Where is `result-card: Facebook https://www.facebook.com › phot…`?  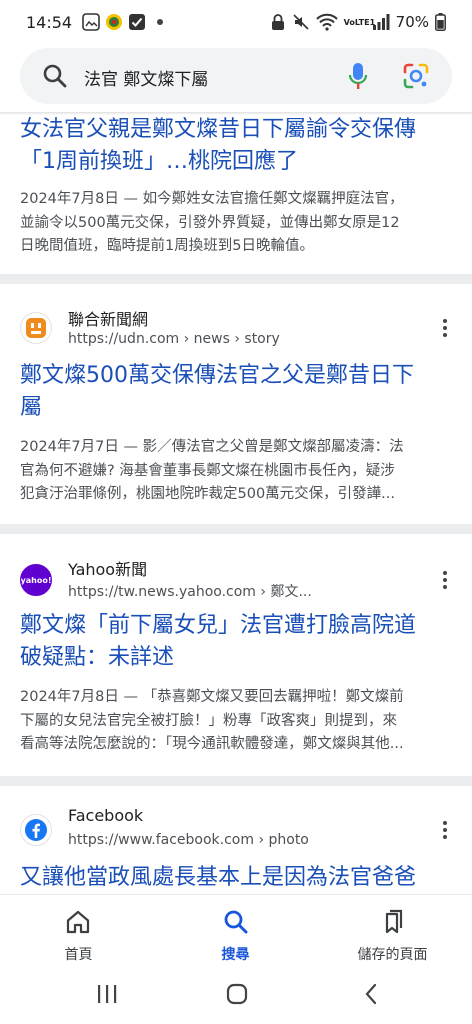 result-card: Facebook https://www.facebook.com › phot… is located at coordinates (236, 840).